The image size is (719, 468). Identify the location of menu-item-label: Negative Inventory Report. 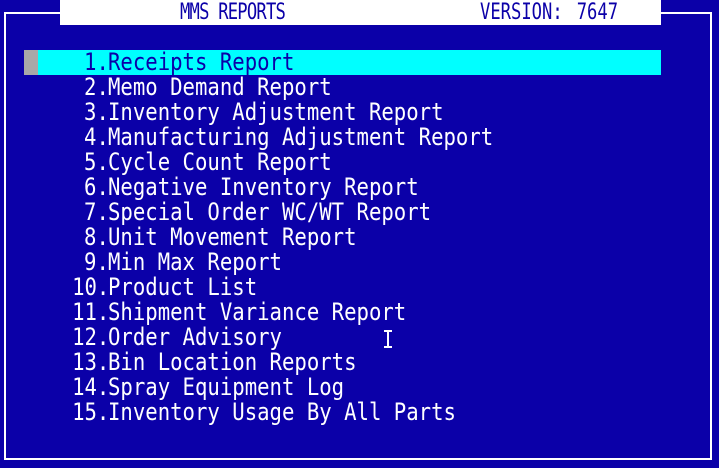
(263, 187).